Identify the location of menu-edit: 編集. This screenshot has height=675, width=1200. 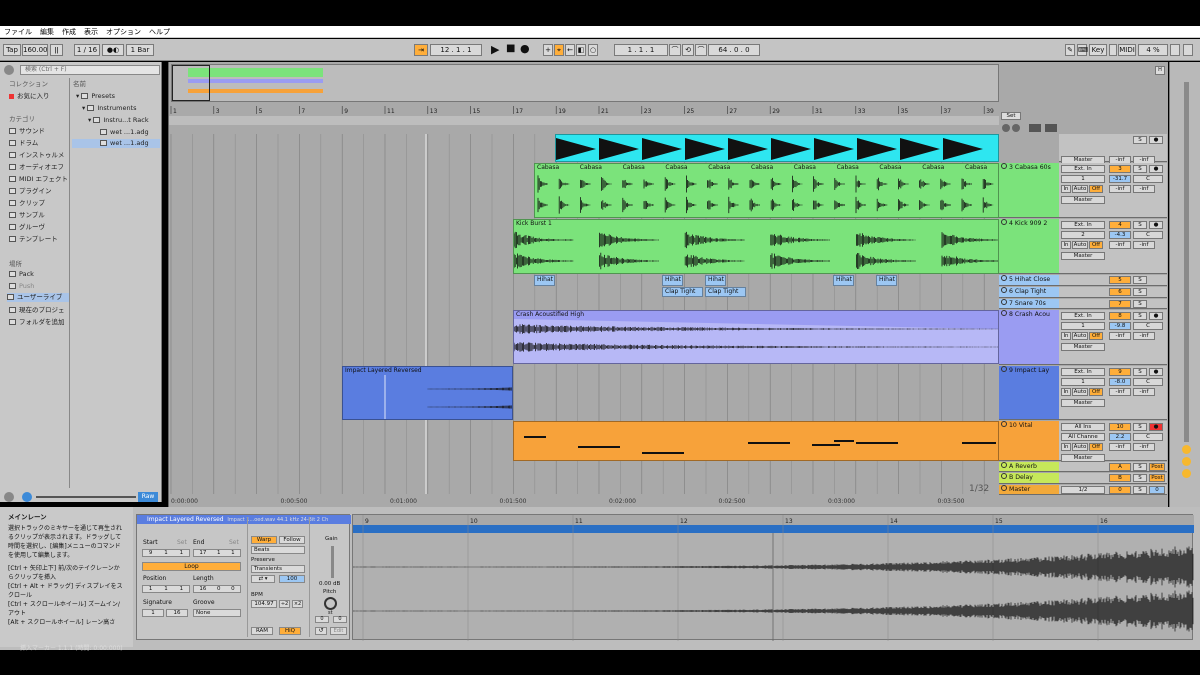
(47, 32).